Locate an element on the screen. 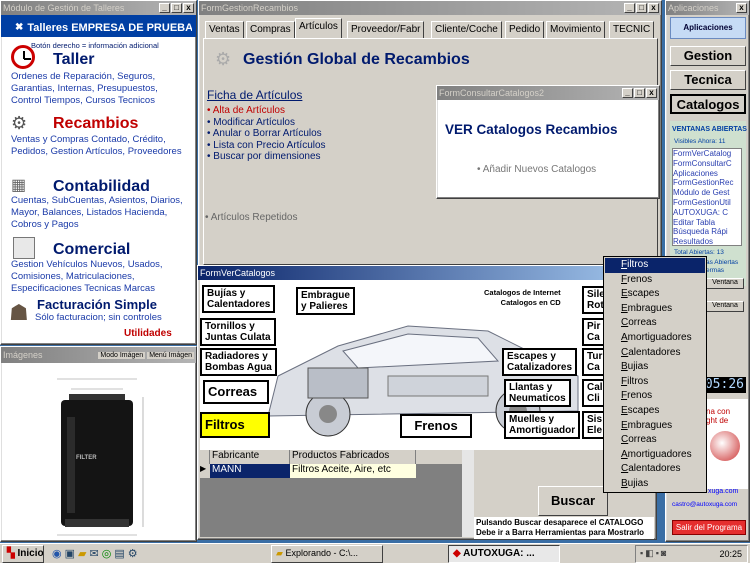 The image size is (750, 563). list-item: Módulo de Gest is located at coordinates (707, 193).